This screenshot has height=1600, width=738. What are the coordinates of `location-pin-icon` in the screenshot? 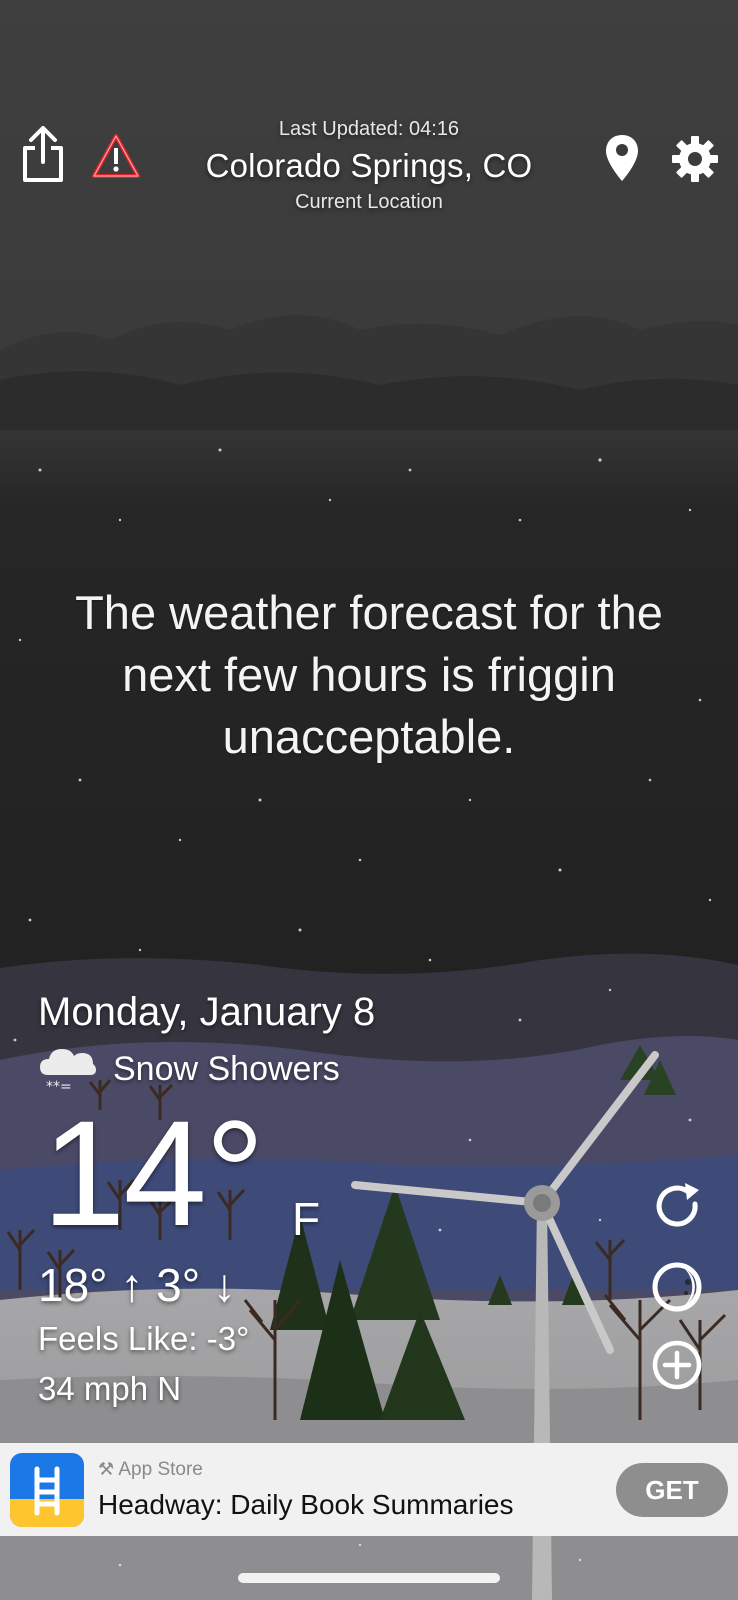 It's located at (622, 158).